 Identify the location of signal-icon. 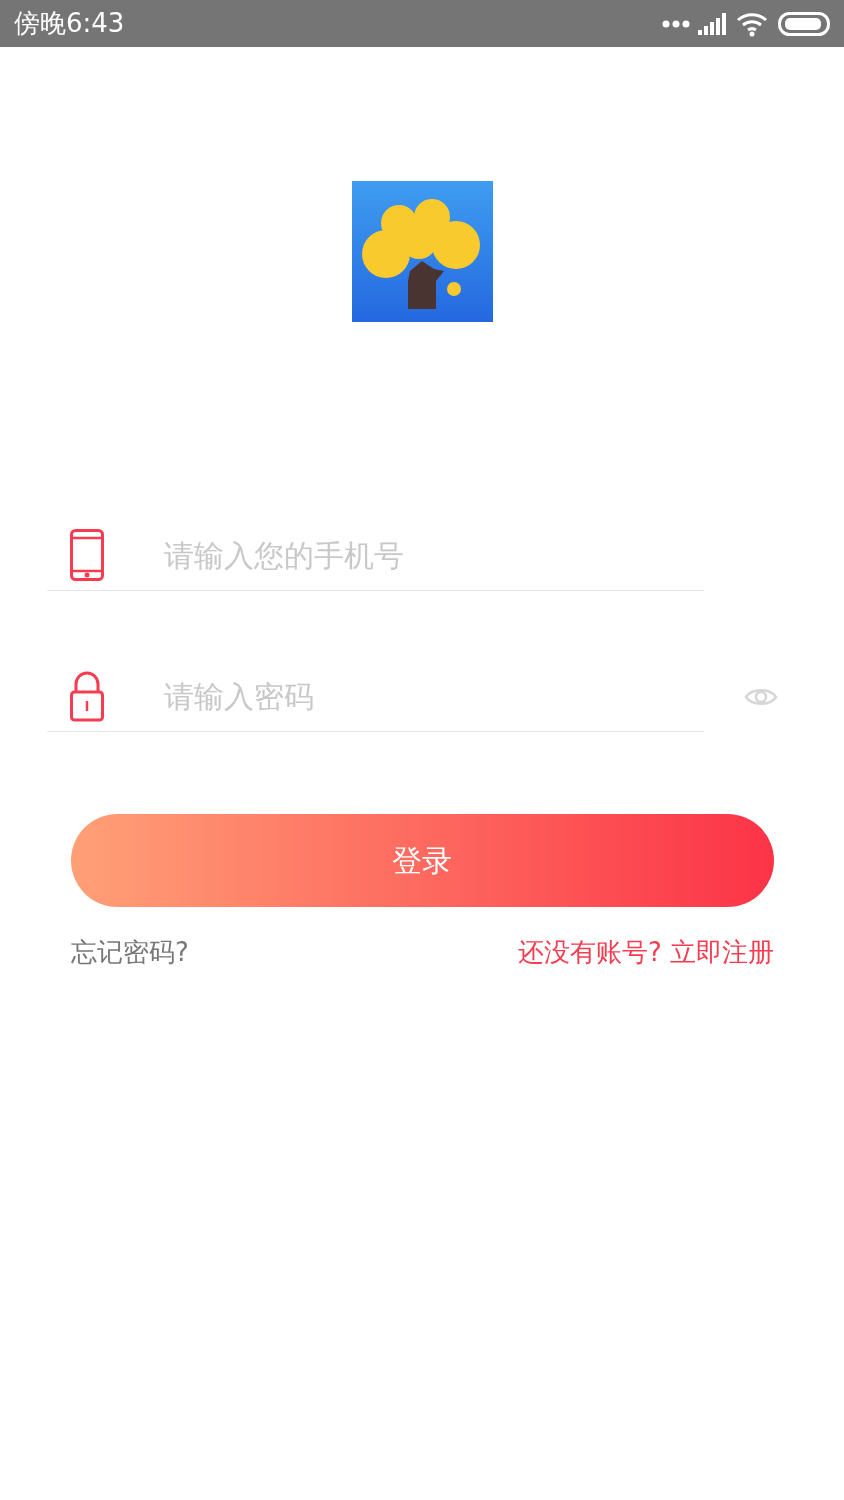
(713, 23).